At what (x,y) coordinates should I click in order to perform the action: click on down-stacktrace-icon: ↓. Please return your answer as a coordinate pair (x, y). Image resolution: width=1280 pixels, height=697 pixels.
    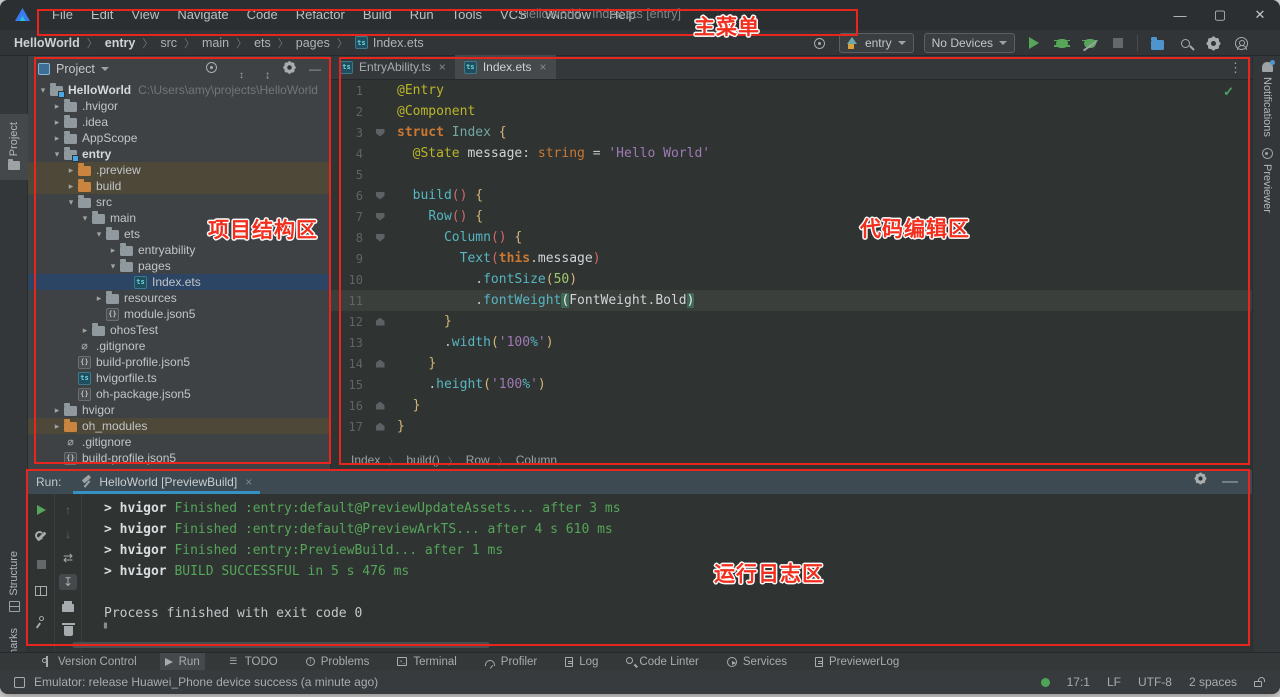
    Looking at the image, I should click on (68, 534).